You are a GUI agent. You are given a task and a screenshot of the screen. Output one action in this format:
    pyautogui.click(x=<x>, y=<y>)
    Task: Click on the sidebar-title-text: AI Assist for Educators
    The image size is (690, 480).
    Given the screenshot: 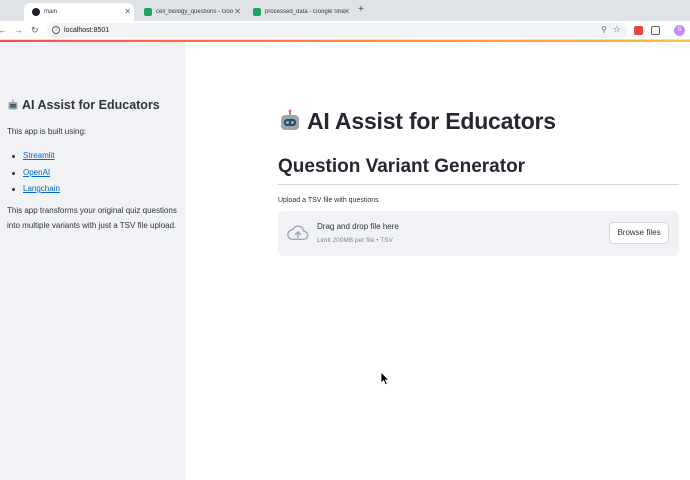 What is the action you would take?
    pyautogui.click(x=91, y=105)
    